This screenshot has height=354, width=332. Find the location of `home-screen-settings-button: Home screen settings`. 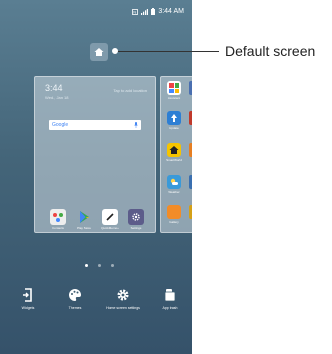

home-screen-settings-button: Home screen settings is located at coordinates (123, 299).